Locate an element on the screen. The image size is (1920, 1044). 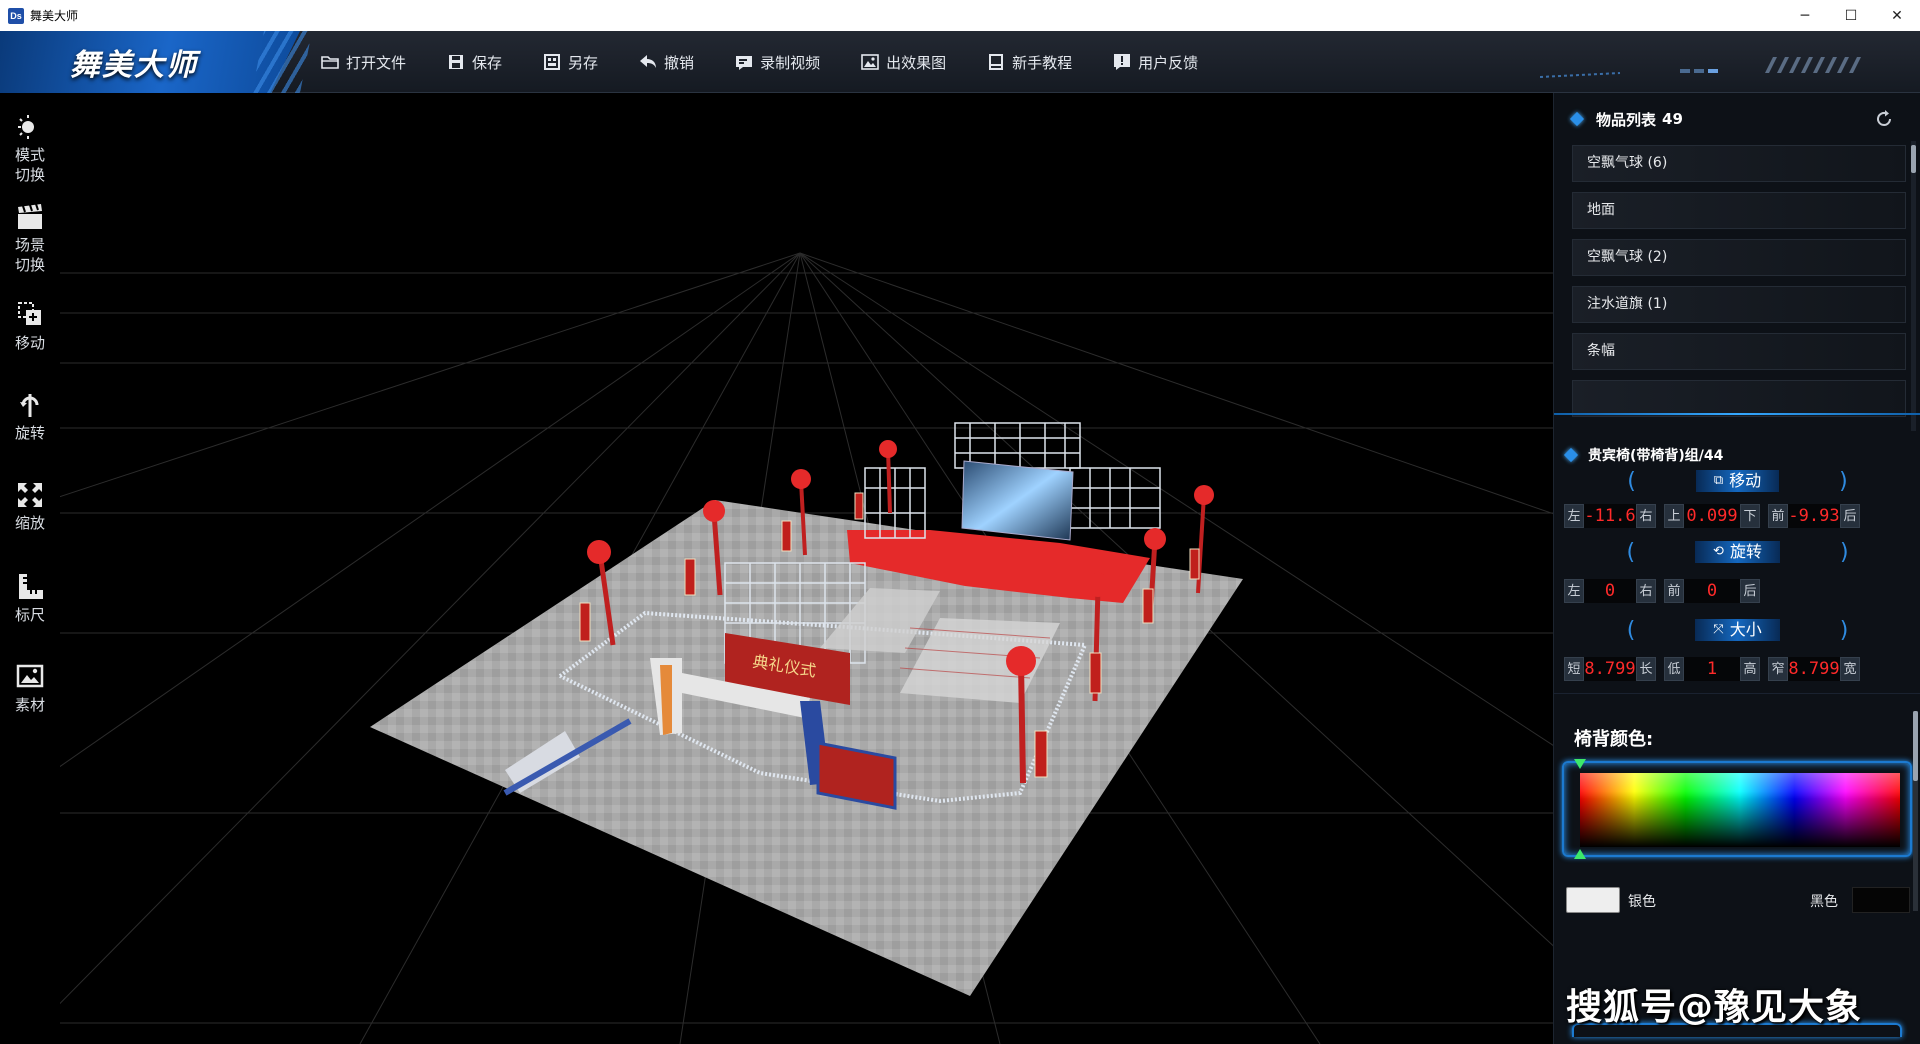
move-y-value: 0.099 is located at coordinates (1712, 516).